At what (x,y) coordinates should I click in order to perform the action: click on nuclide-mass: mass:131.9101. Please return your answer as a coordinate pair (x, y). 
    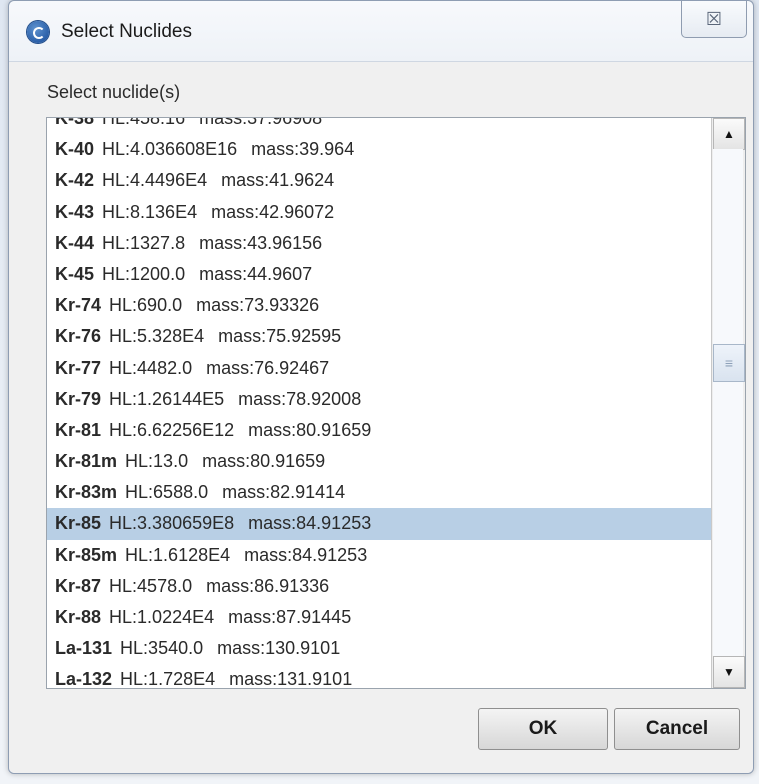
    Looking at the image, I should click on (291, 678).